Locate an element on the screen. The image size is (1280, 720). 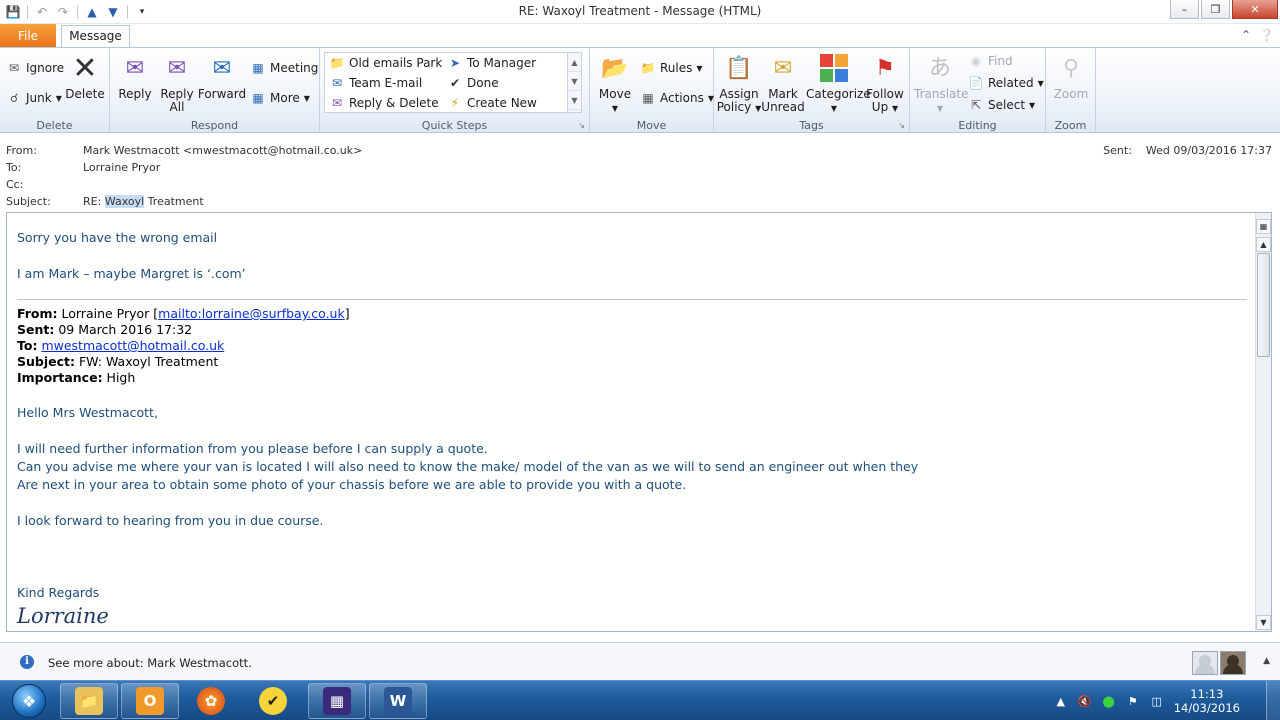
info-icon: i is located at coordinates (27, 662).